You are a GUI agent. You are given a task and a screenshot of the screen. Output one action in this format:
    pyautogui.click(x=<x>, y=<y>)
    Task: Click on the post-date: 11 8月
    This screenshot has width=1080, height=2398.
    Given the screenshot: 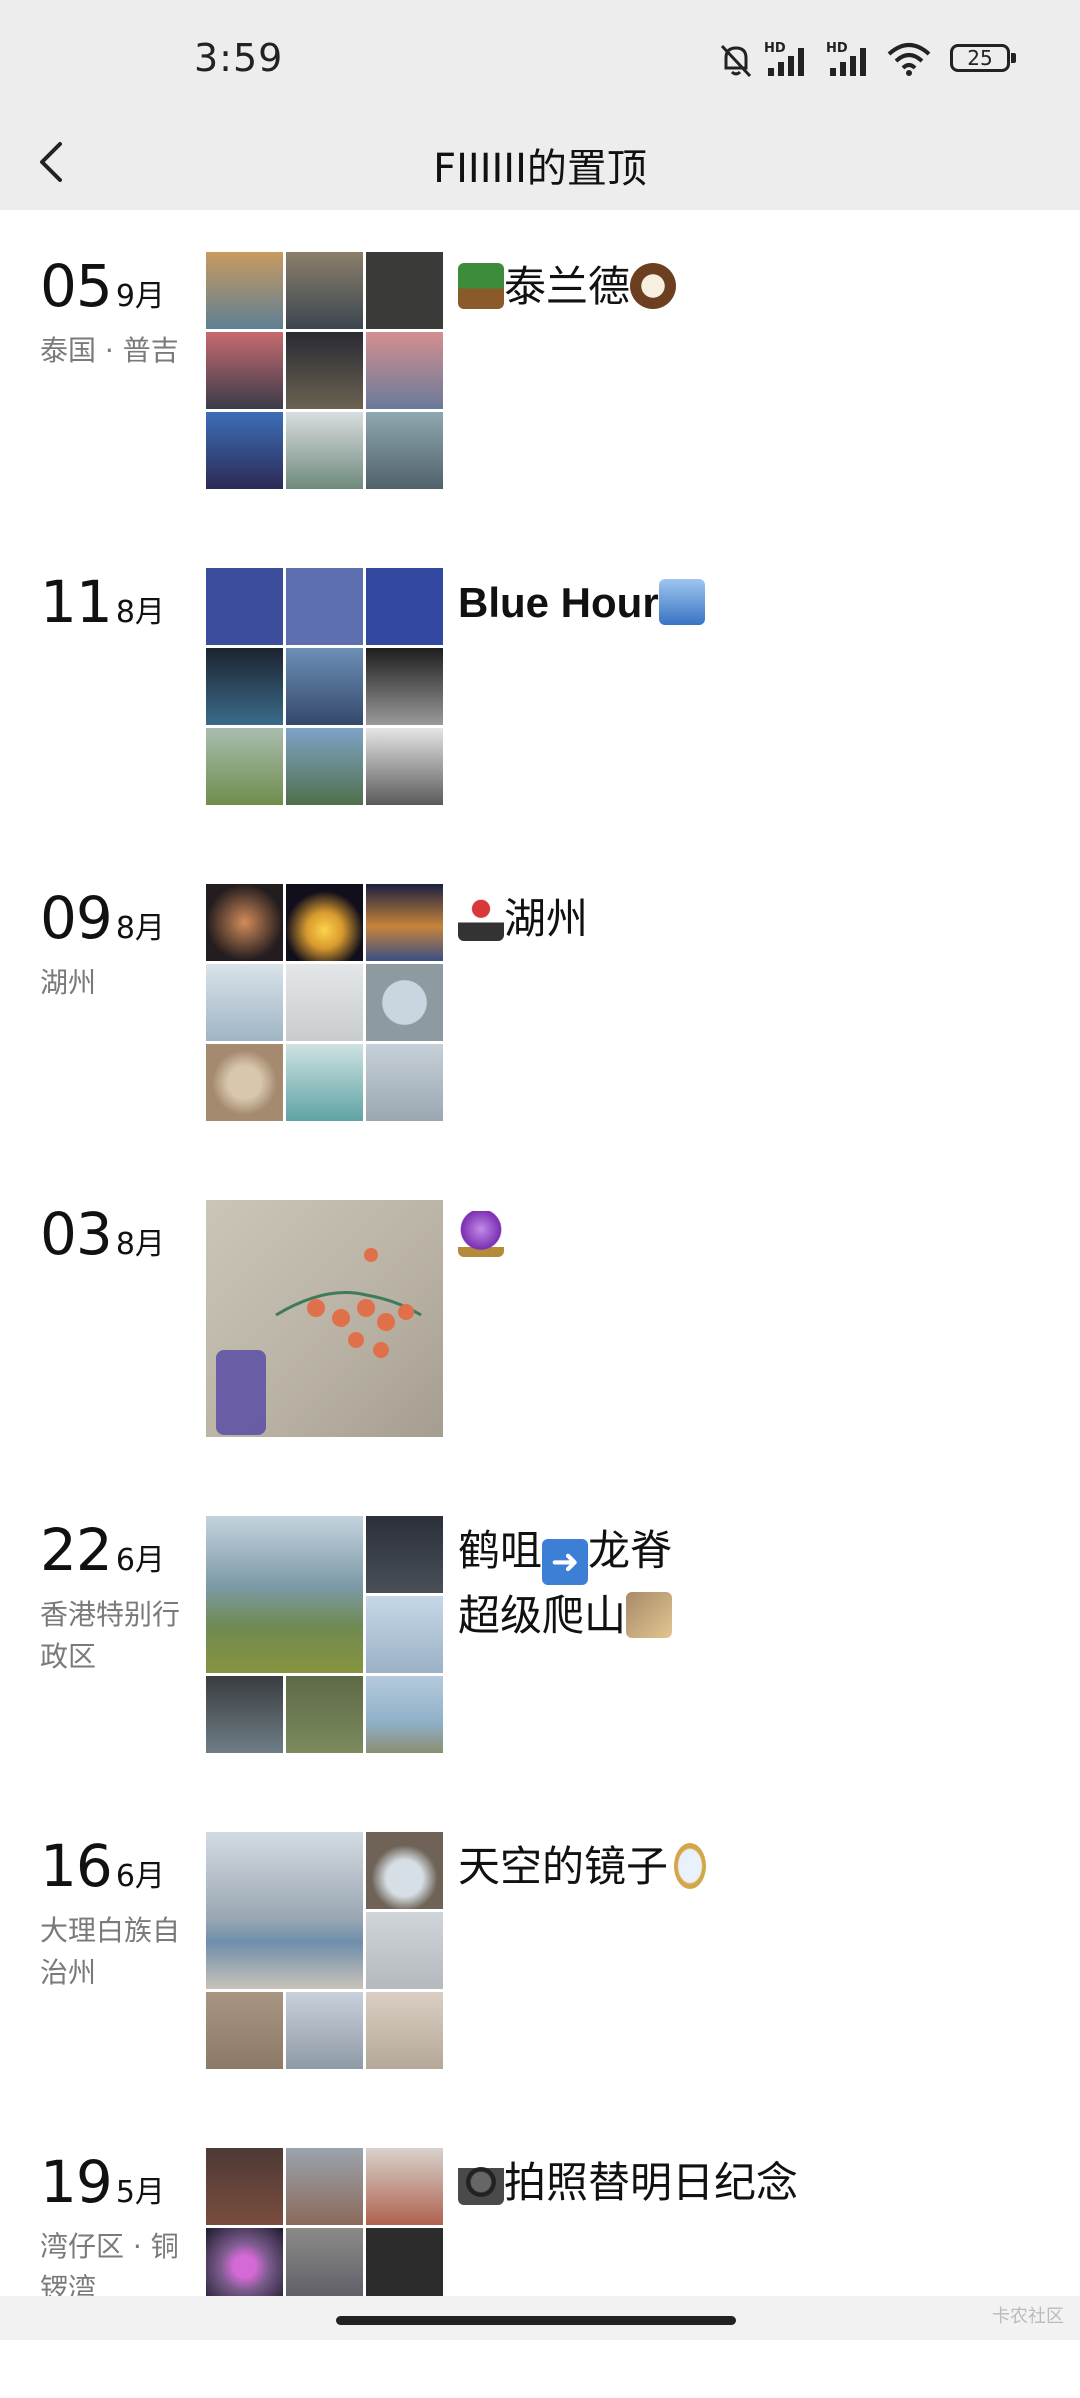 What is the action you would take?
    pyautogui.click(x=102, y=602)
    